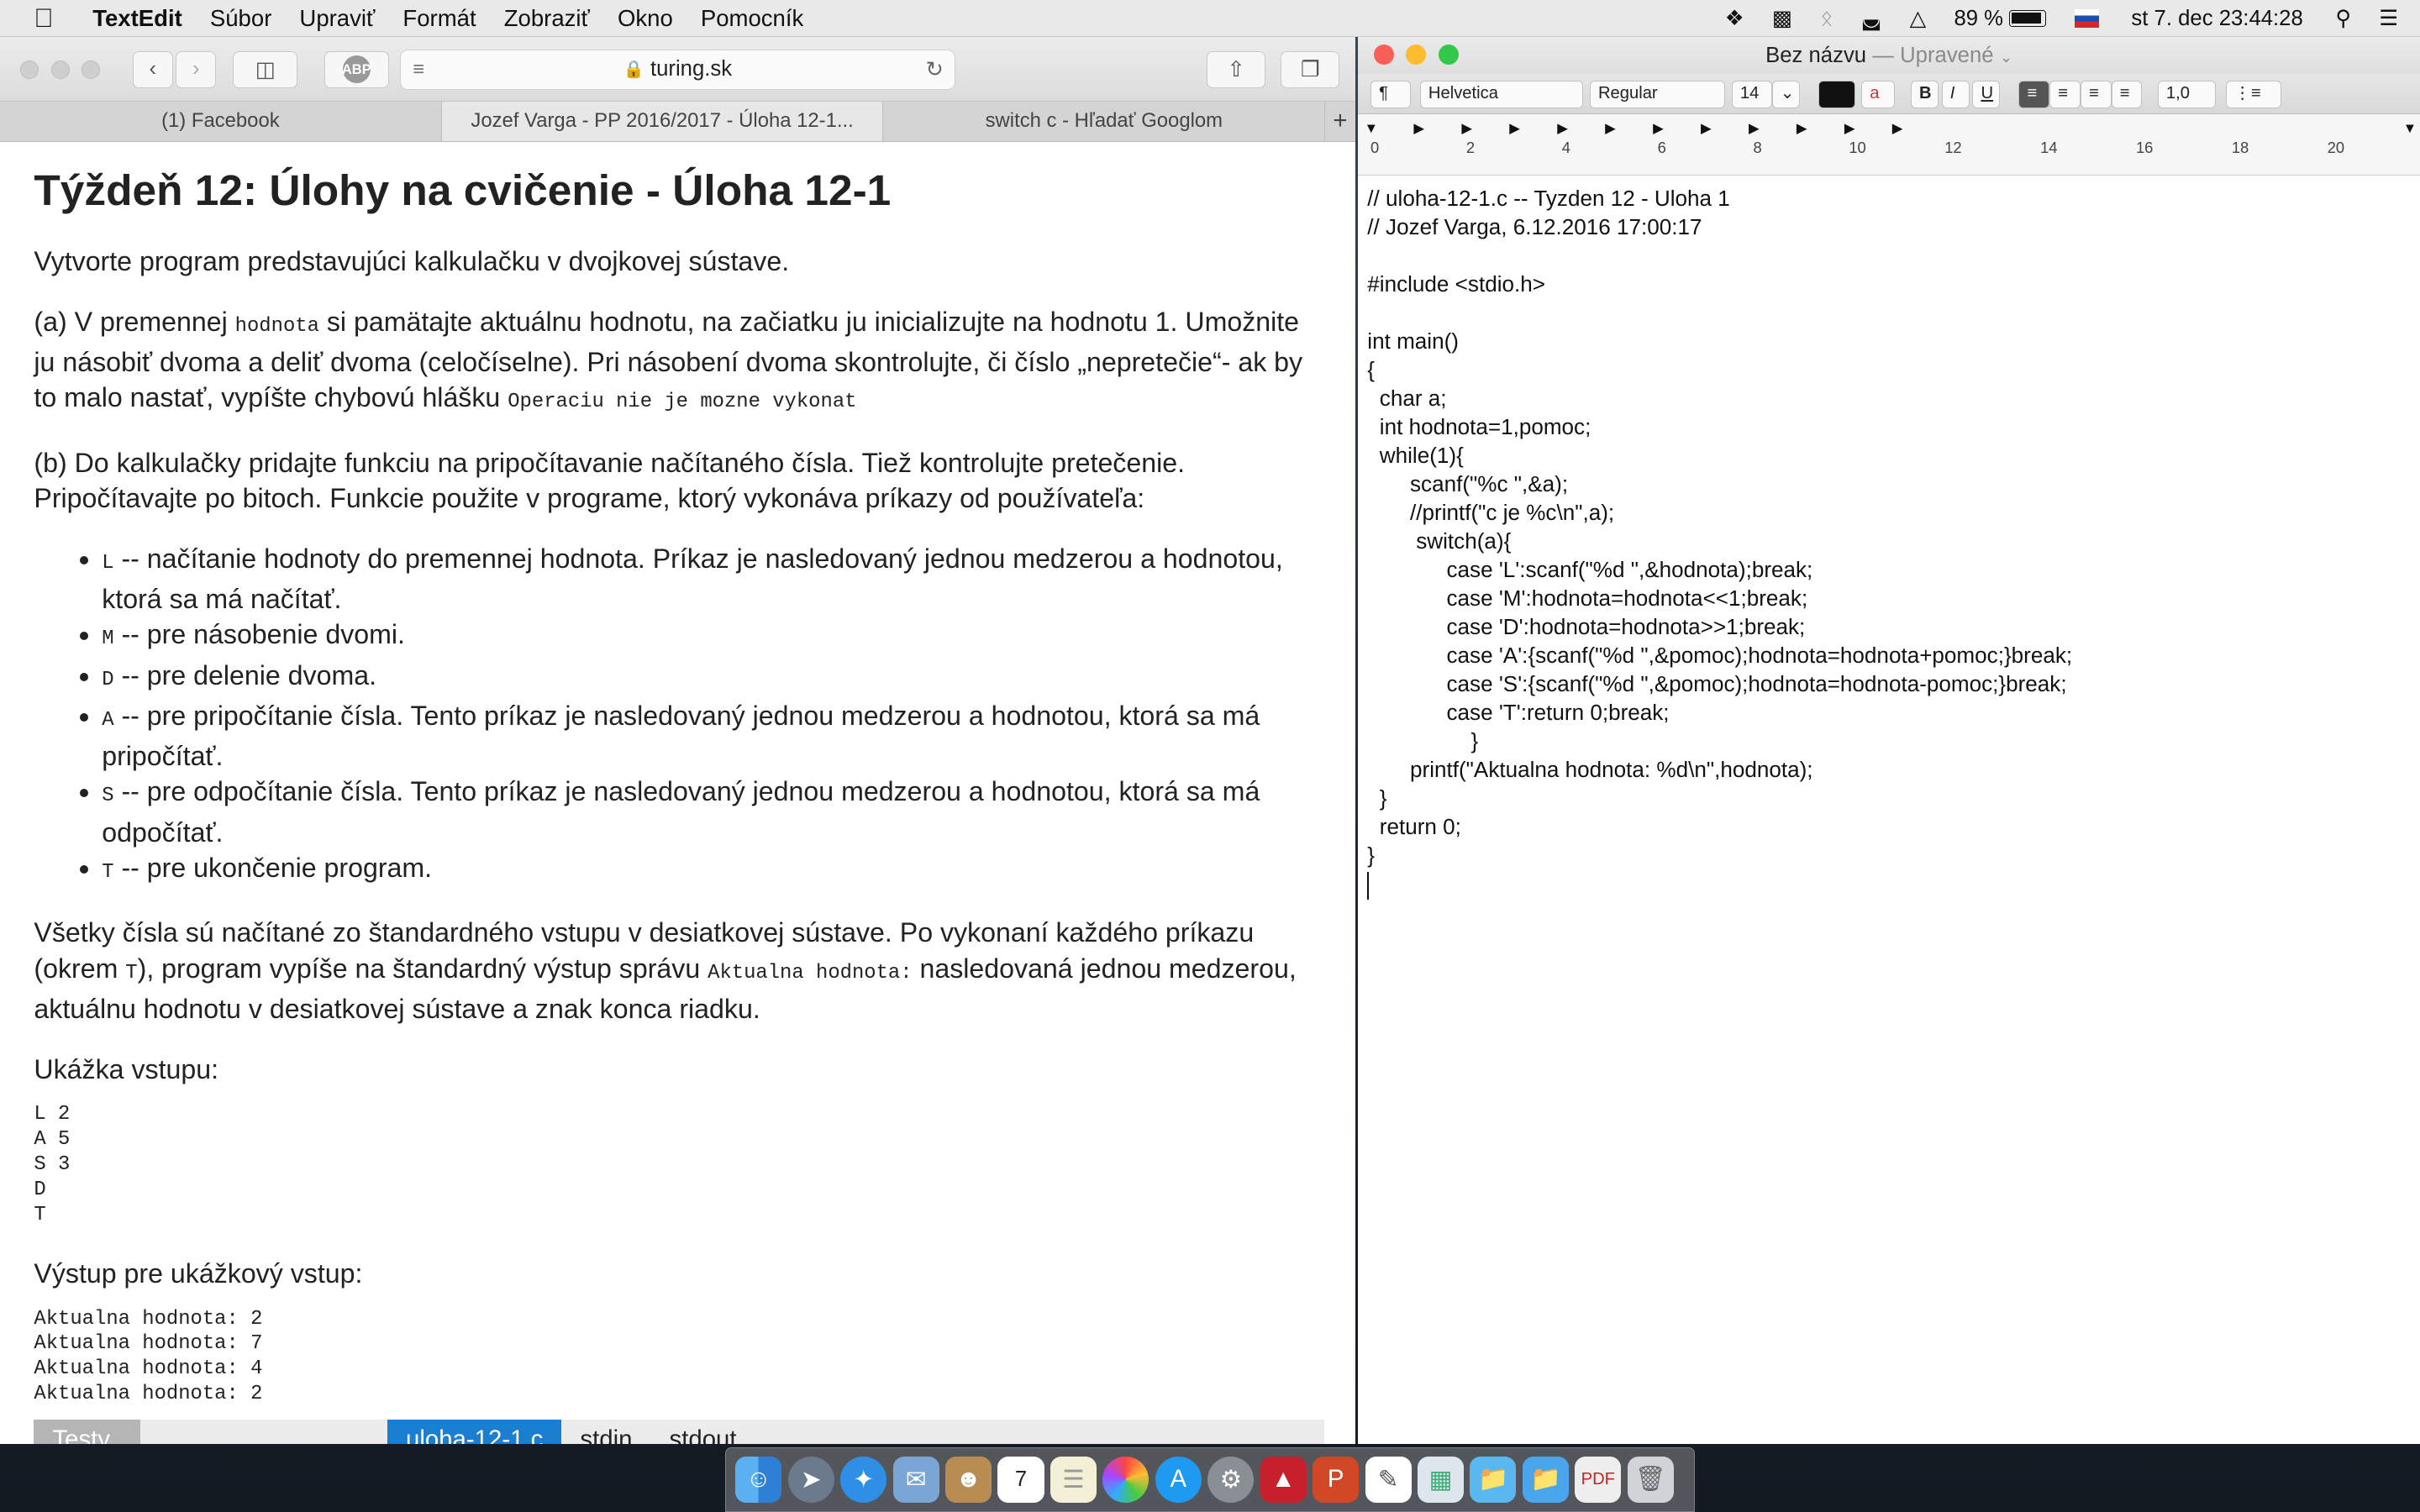  Describe the element at coordinates (475, 1432) in the screenshot. I see `source-file-tab: uloha-12-1.c` at that location.